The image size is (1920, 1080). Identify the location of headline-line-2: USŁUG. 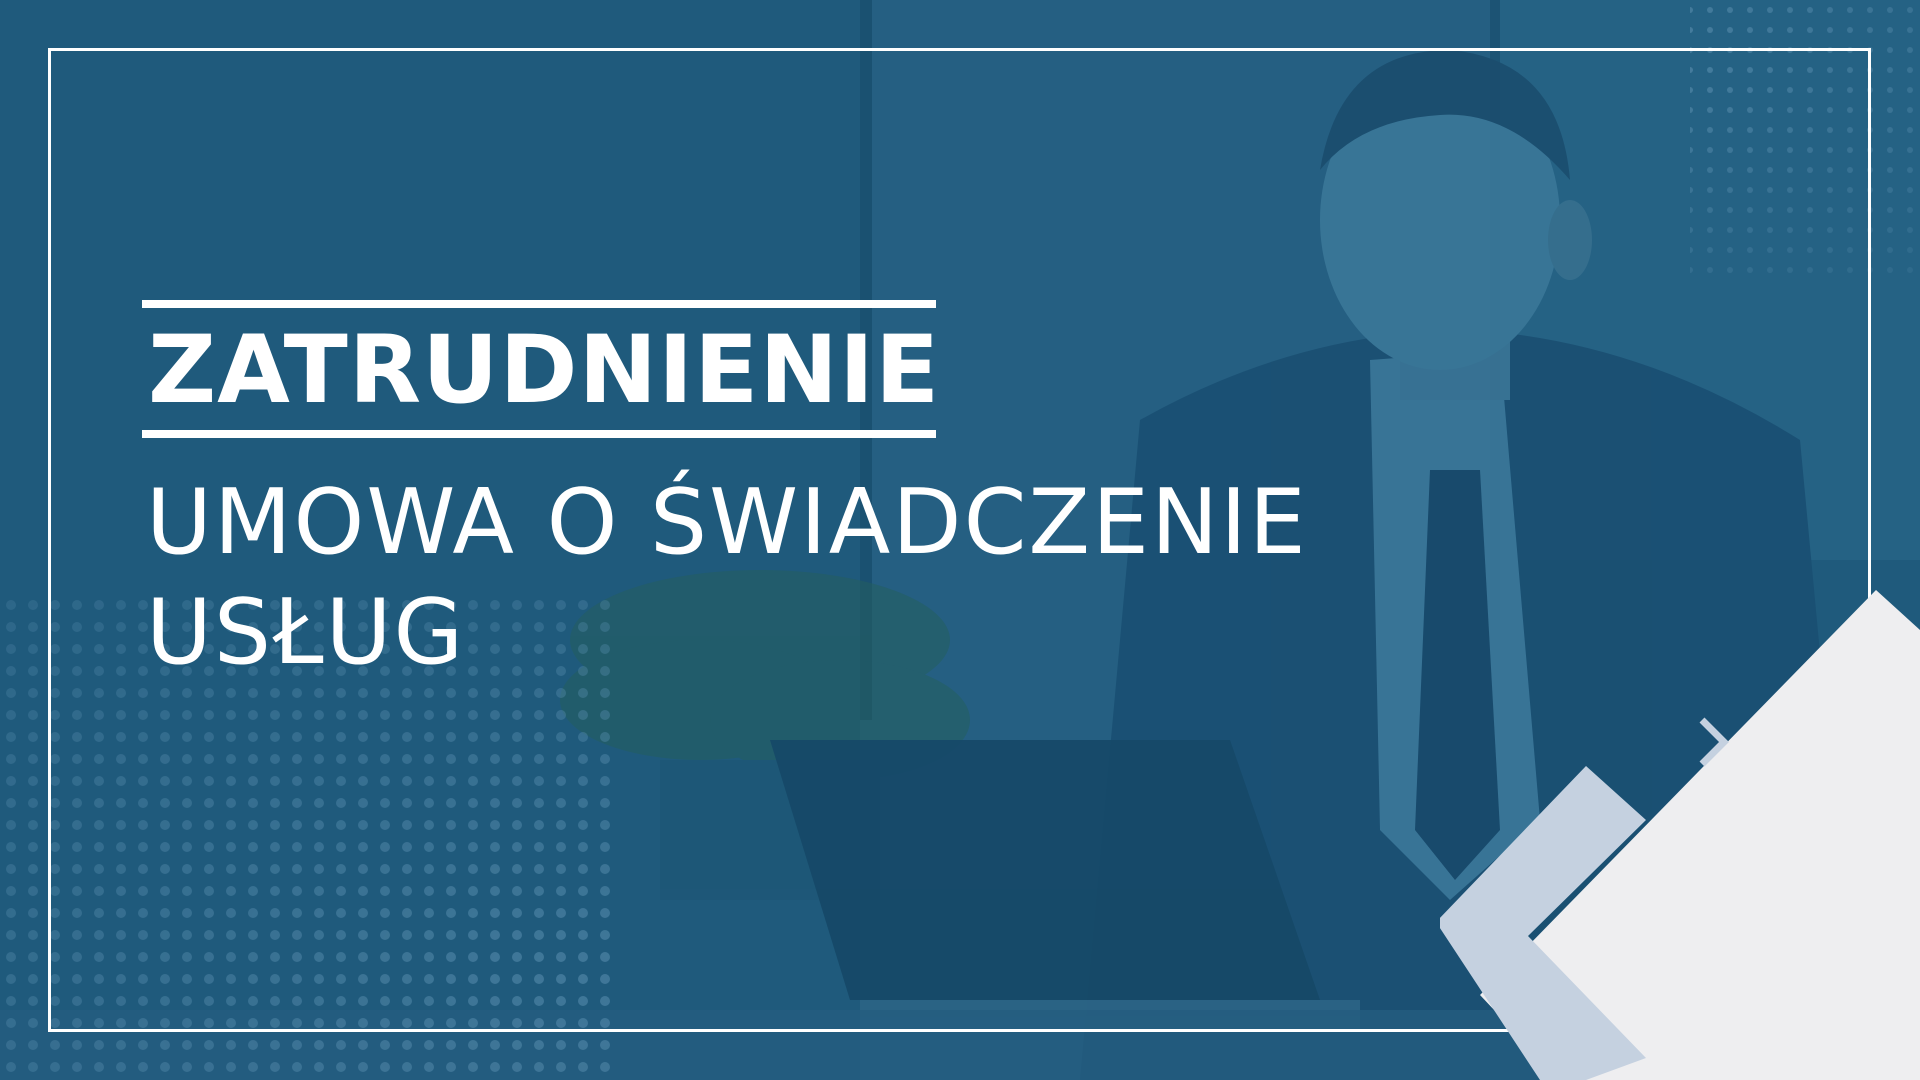
(306, 632).